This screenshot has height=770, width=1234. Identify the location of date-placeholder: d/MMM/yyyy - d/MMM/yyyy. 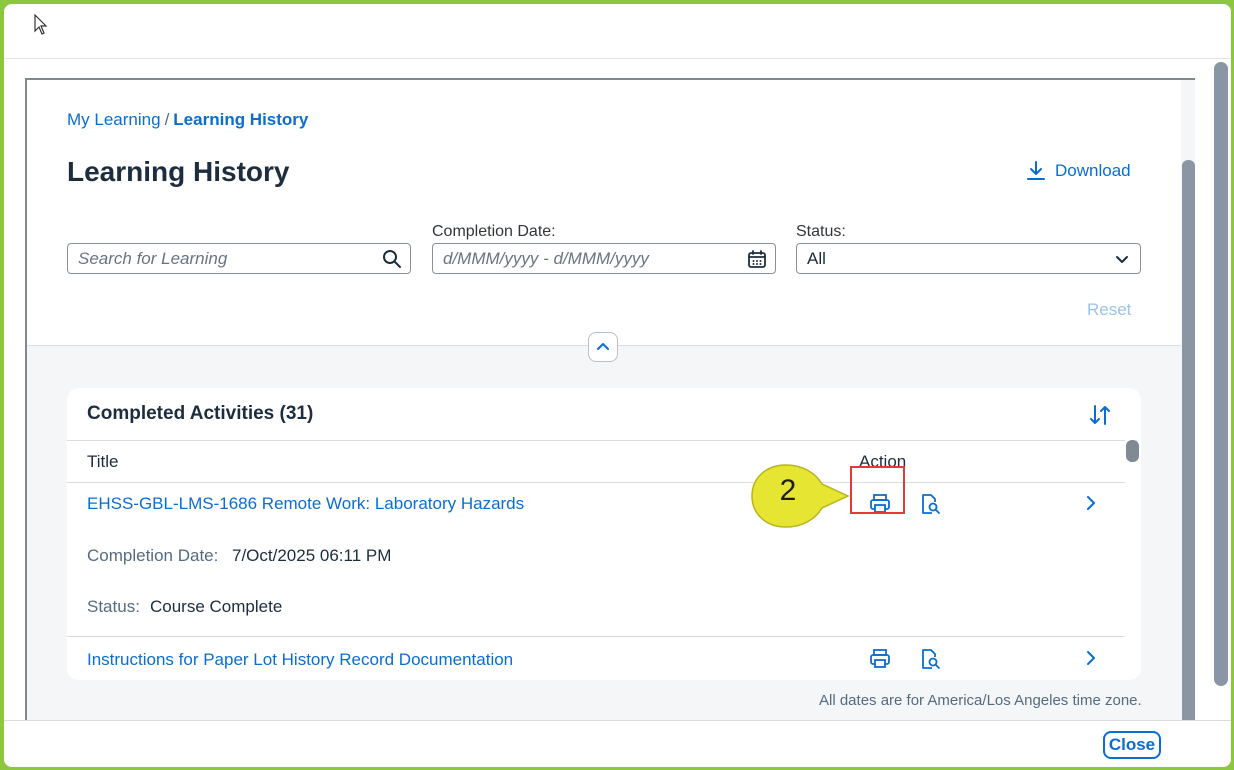
(546, 258).